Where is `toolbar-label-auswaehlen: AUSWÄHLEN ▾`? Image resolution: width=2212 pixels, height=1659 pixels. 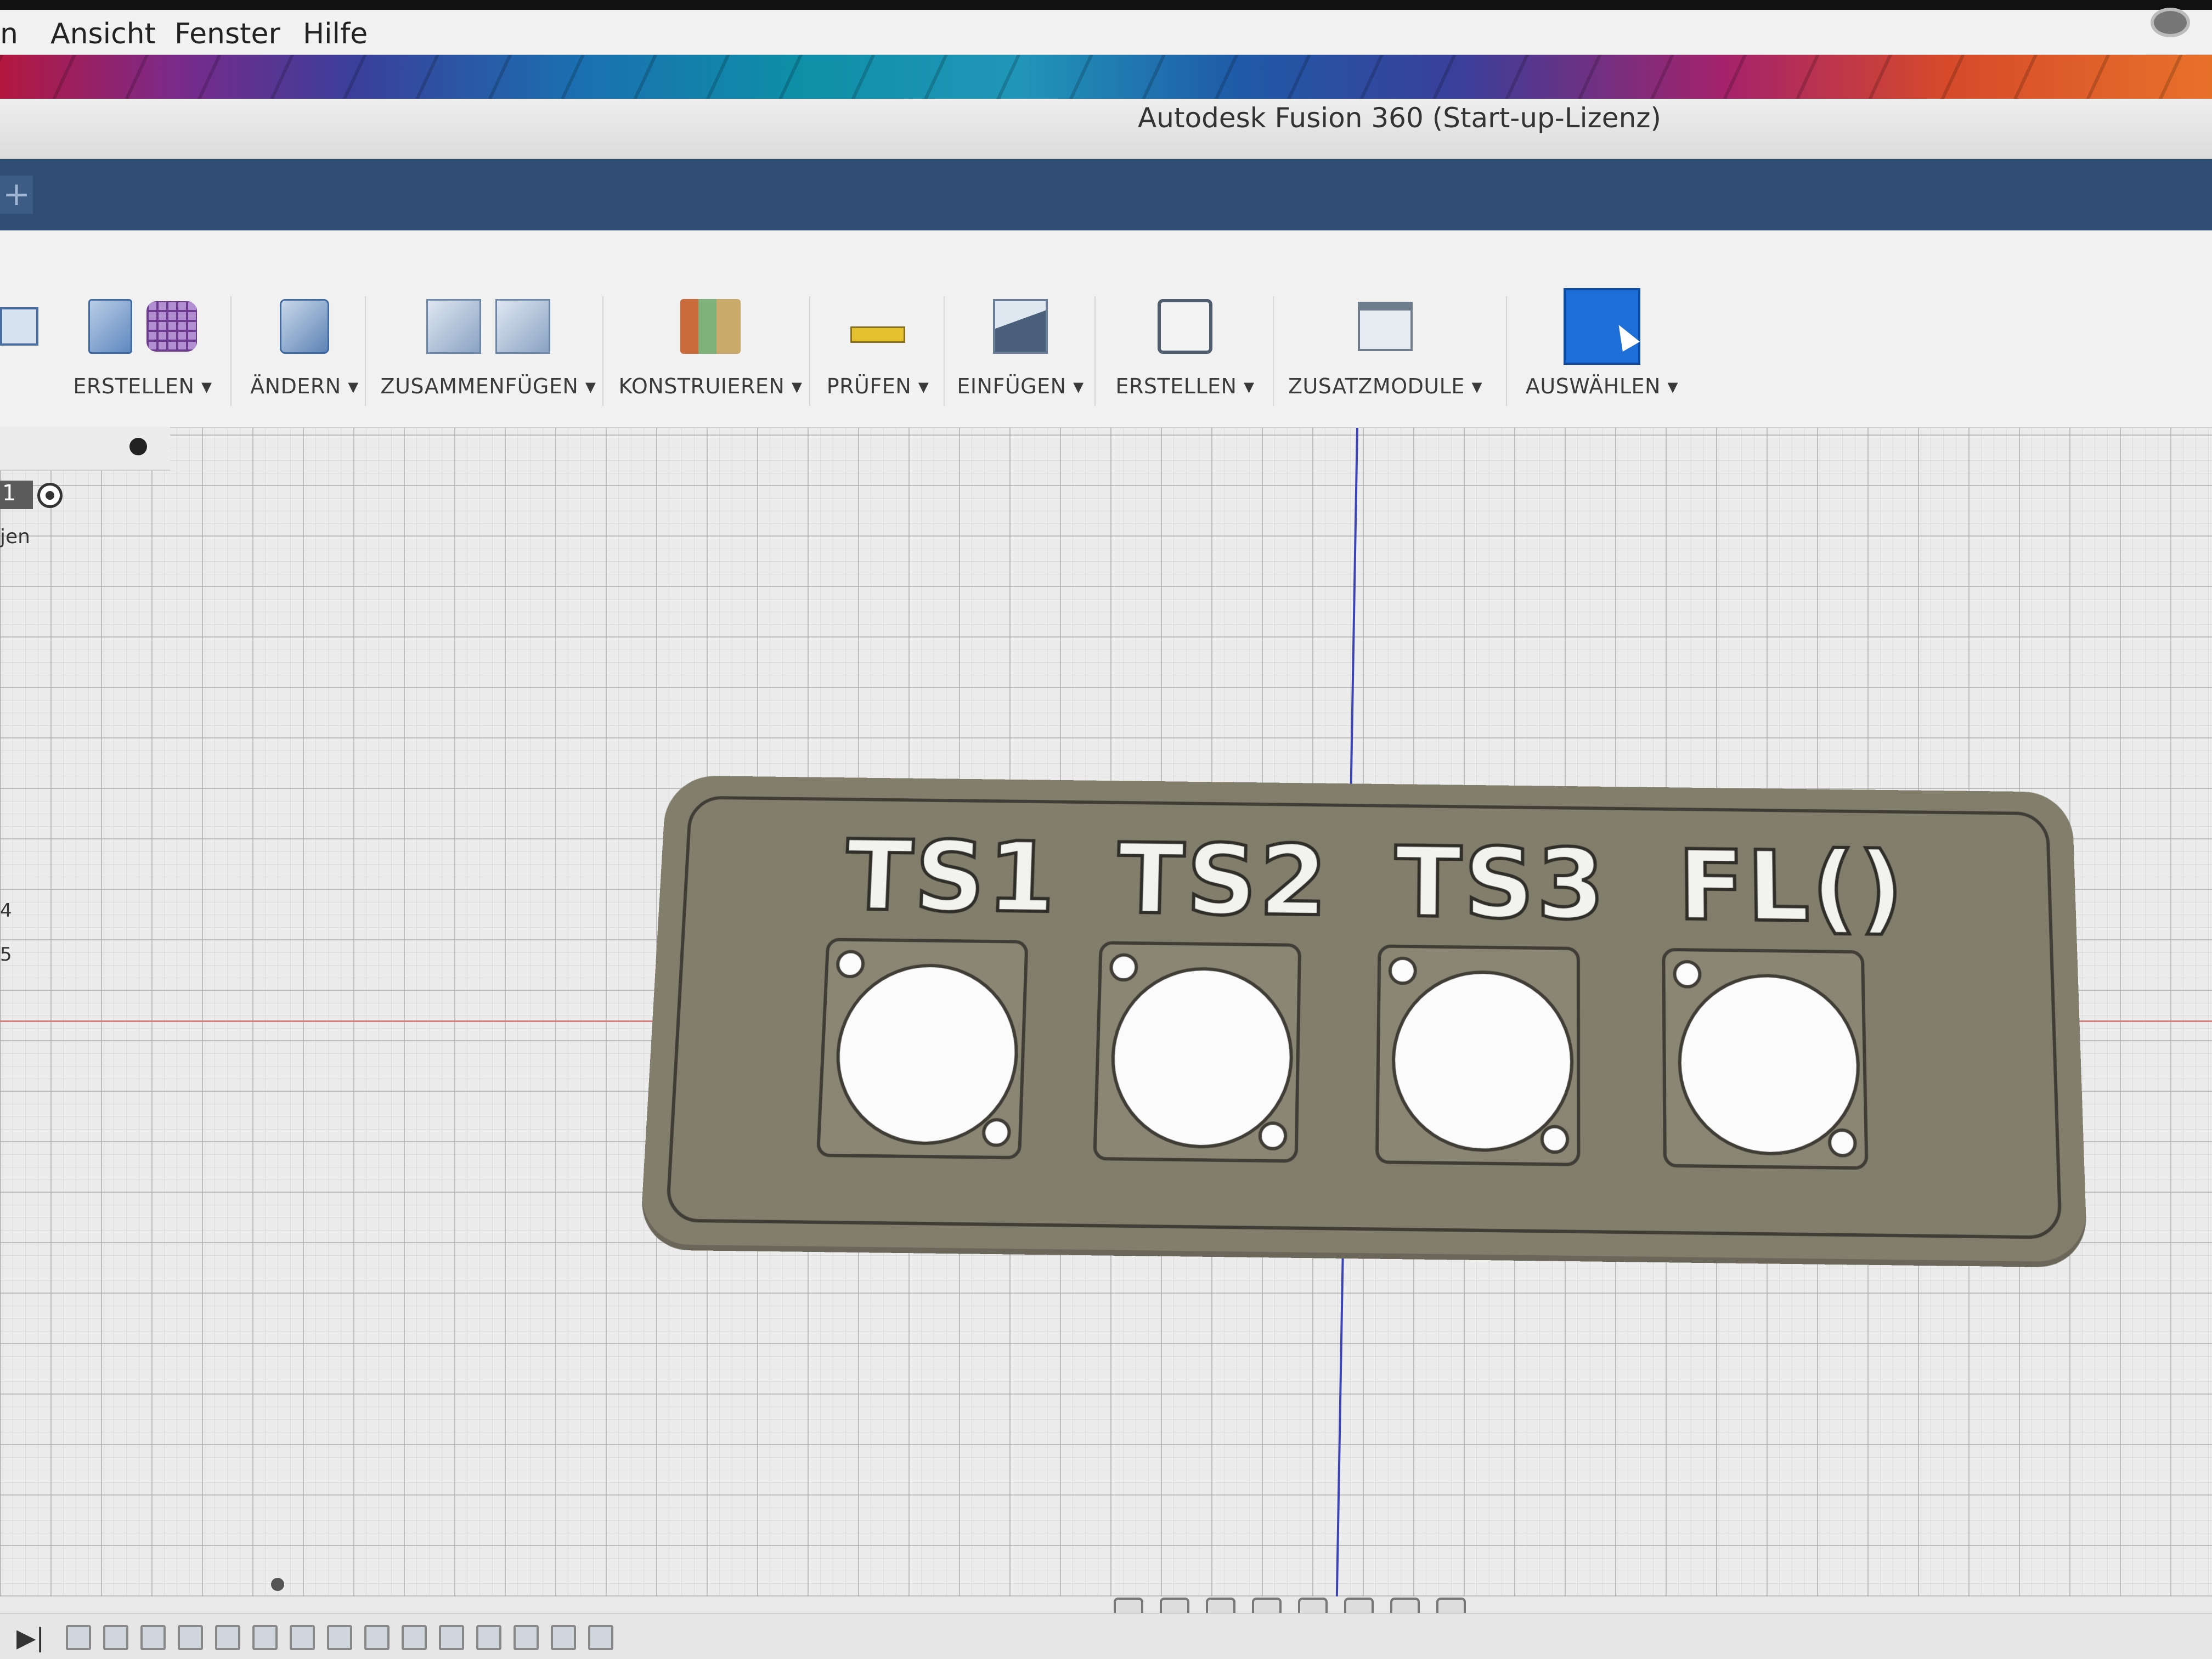 toolbar-label-auswaehlen: AUSWÄHLEN ▾ is located at coordinates (1602, 386).